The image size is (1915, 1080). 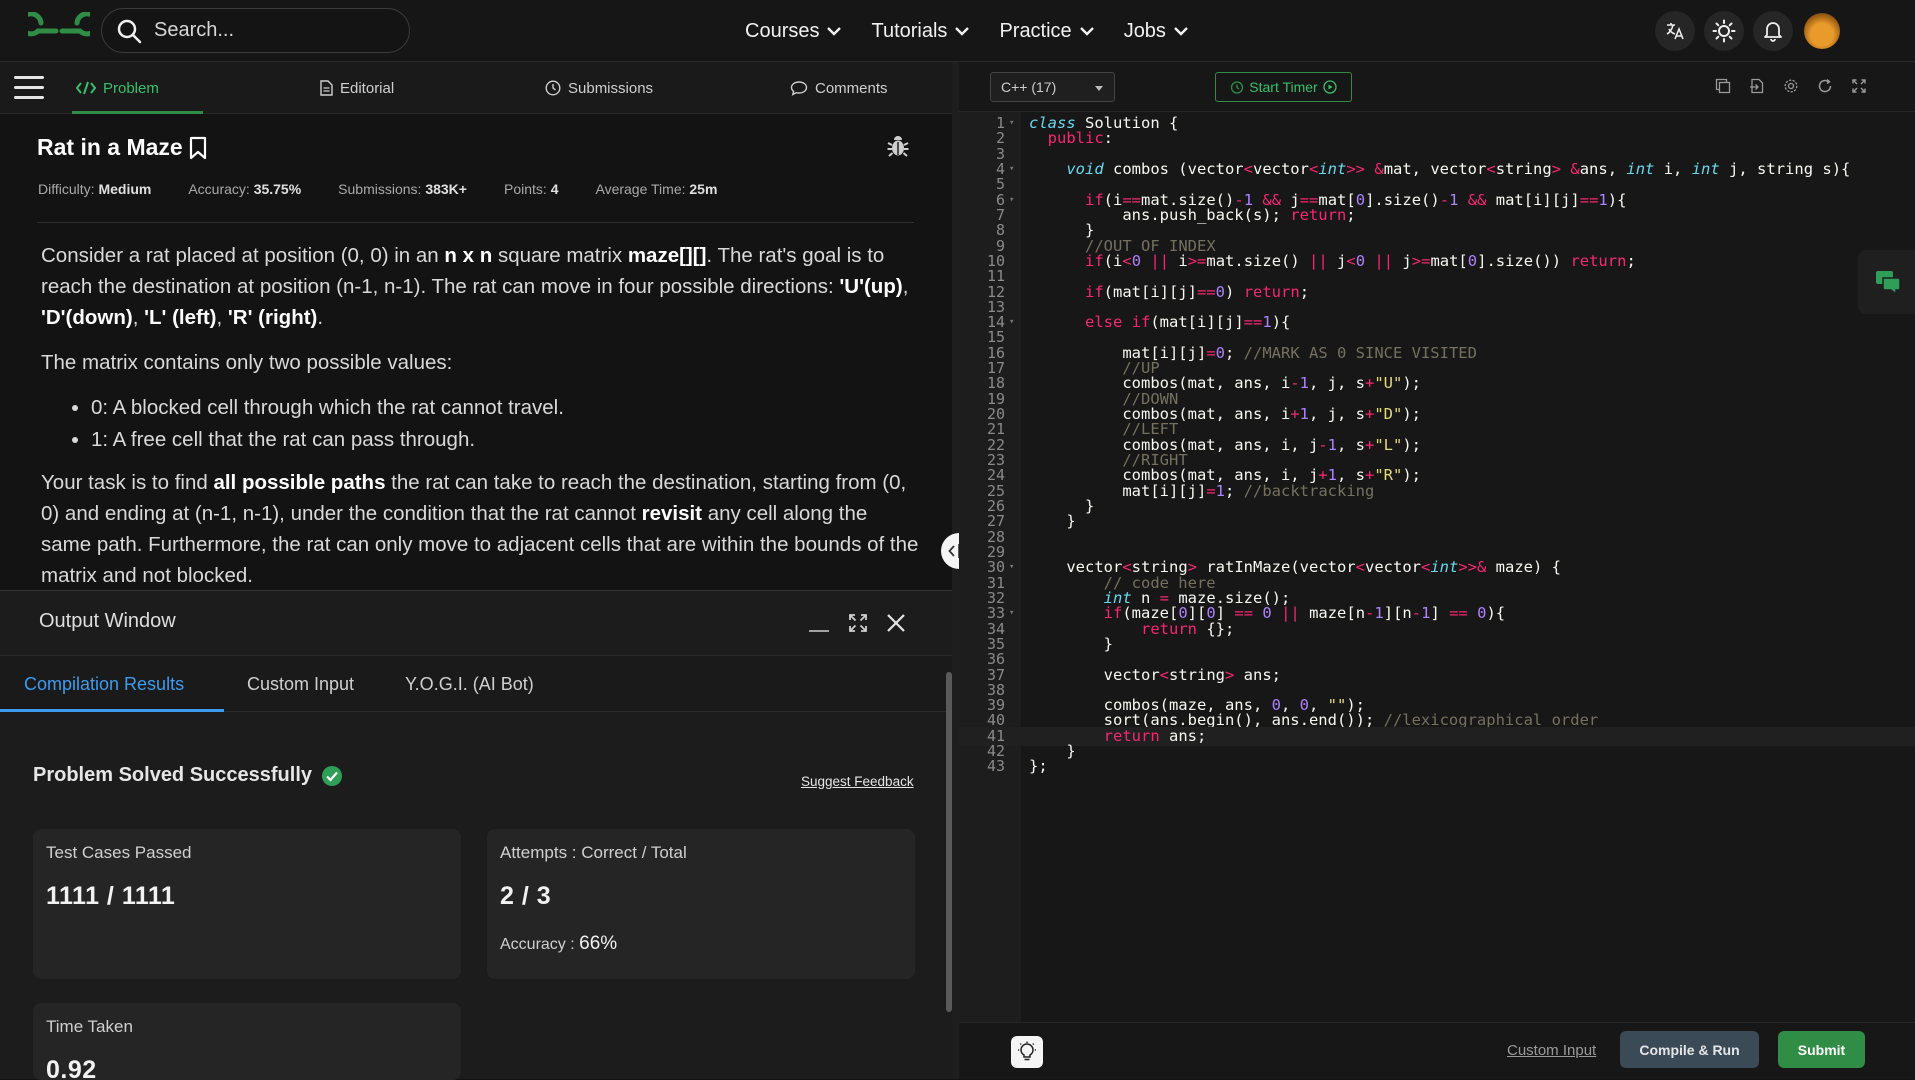 I want to click on copy-button, so click(x=1723, y=88).